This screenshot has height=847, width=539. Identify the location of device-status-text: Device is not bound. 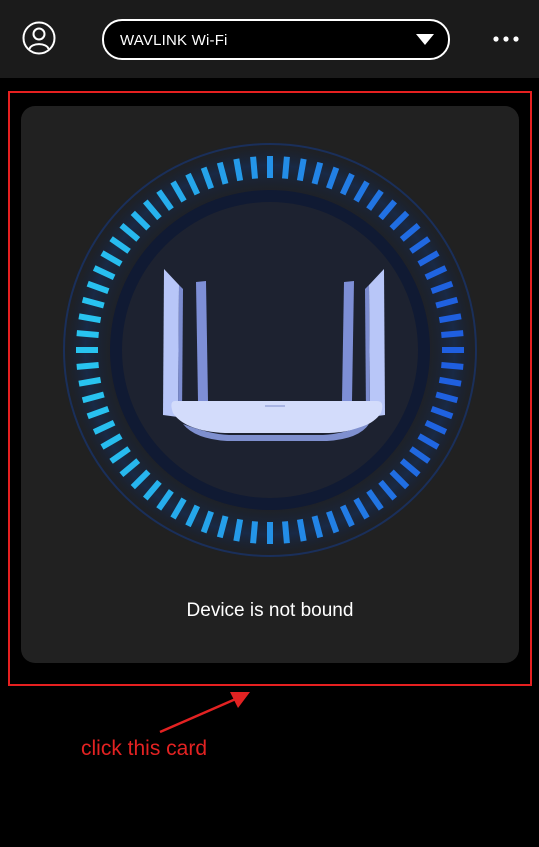
(270, 610).